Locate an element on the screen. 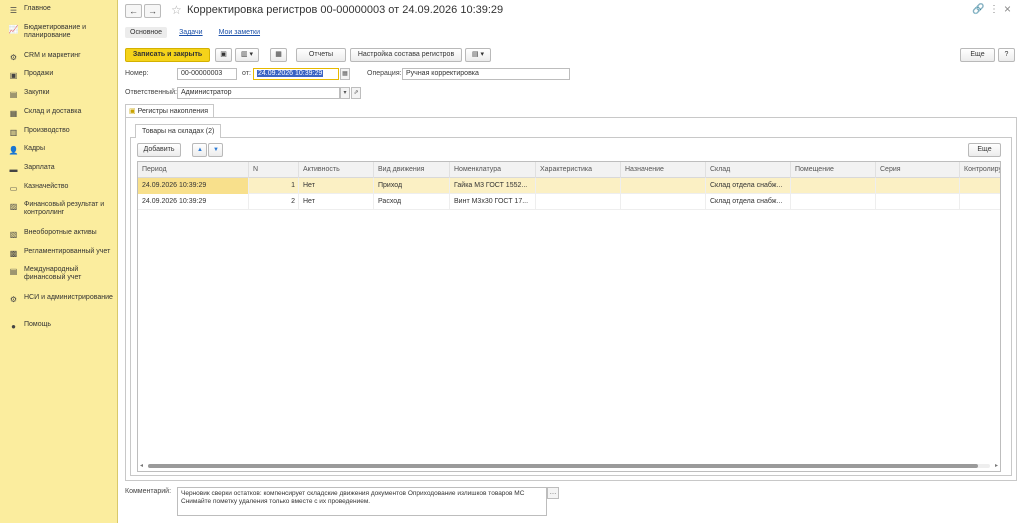 This screenshot has width=1024, height=523. link-icon: 🔗 is located at coordinates (978, 9).